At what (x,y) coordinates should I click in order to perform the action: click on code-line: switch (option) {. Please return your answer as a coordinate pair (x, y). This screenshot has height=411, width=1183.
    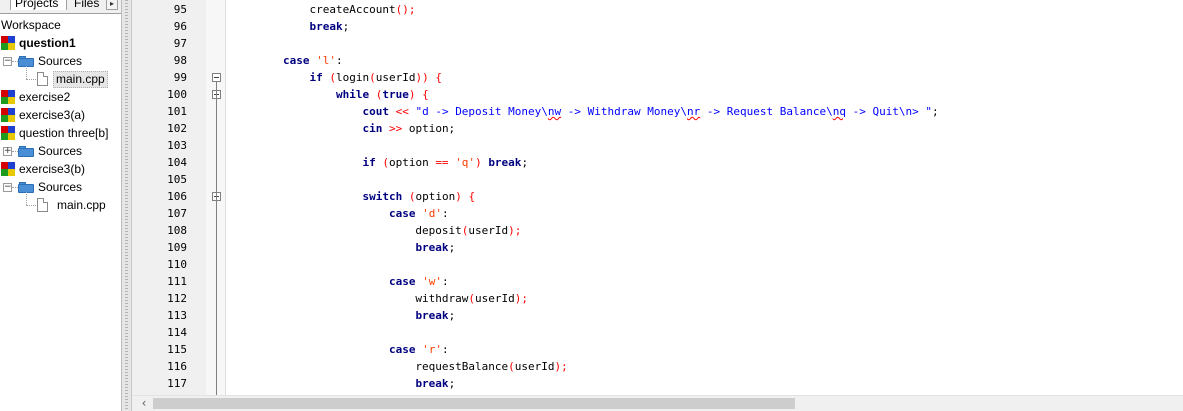
    Looking at the image, I should click on (352, 196).